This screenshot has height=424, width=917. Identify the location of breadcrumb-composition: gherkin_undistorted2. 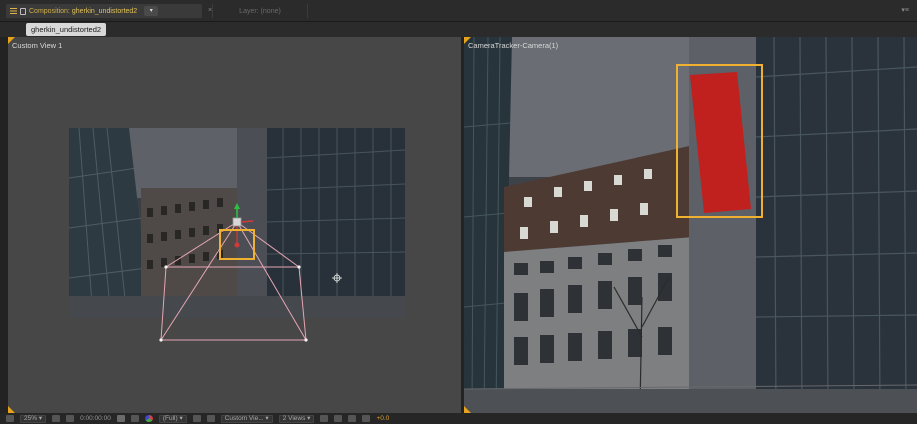
(66, 29).